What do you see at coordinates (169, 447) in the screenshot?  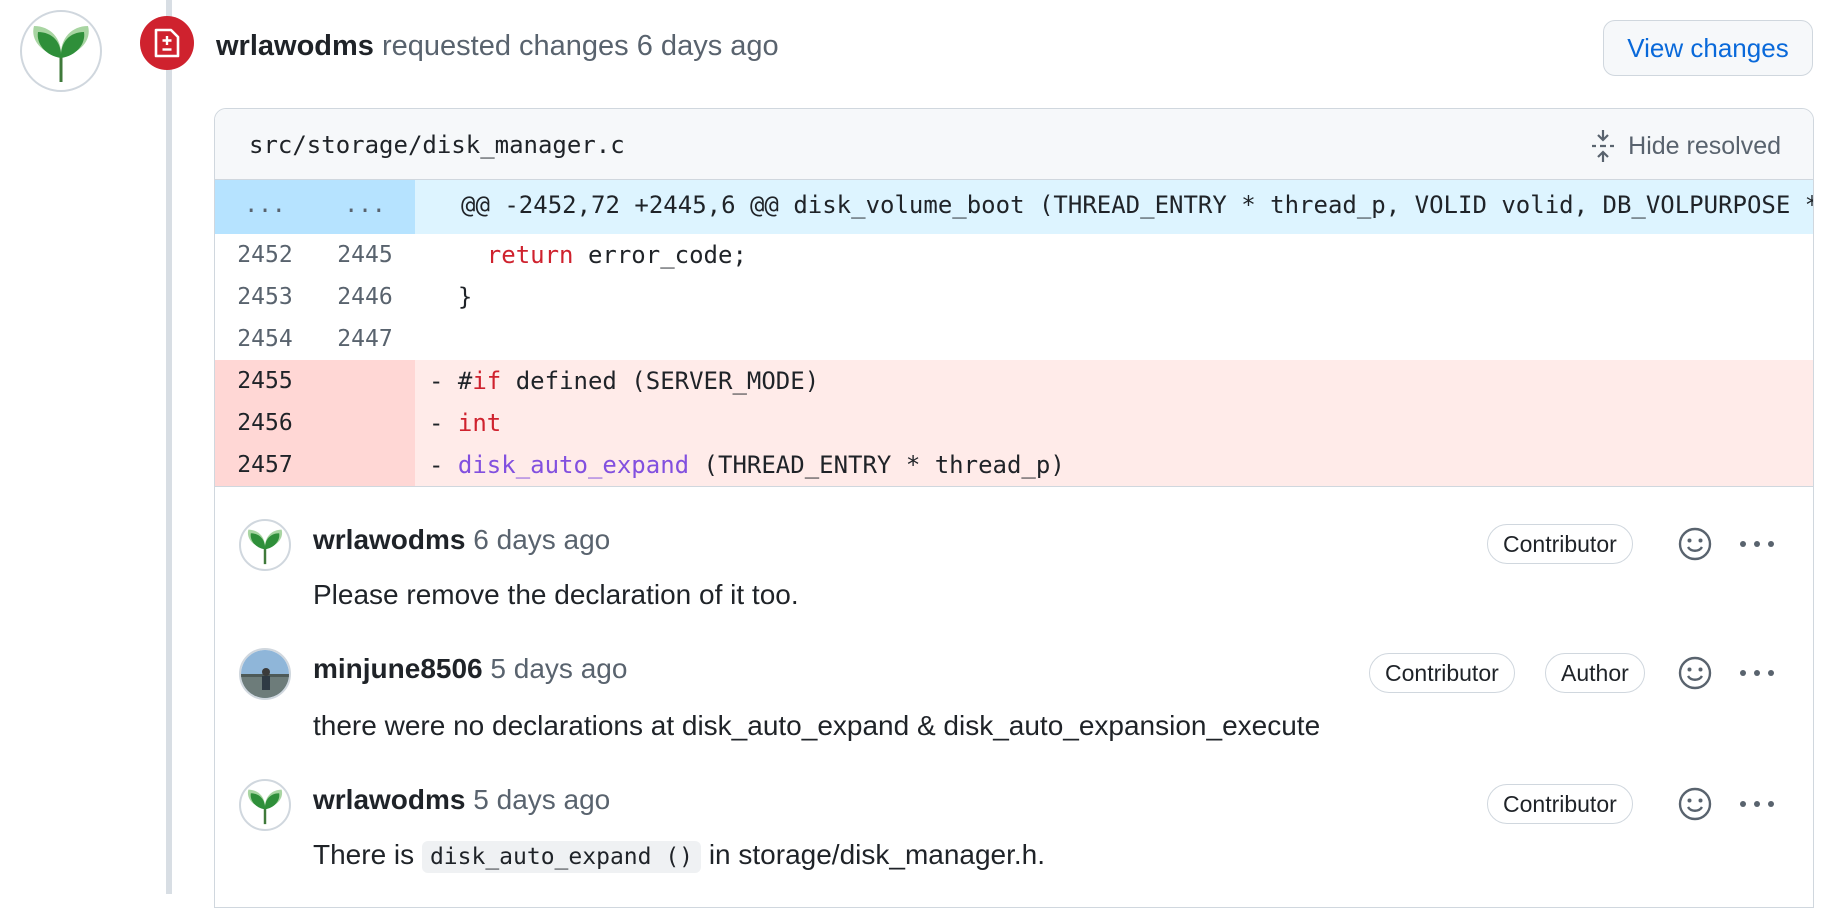 I see `timeline-line` at bounding box center [169, 447].